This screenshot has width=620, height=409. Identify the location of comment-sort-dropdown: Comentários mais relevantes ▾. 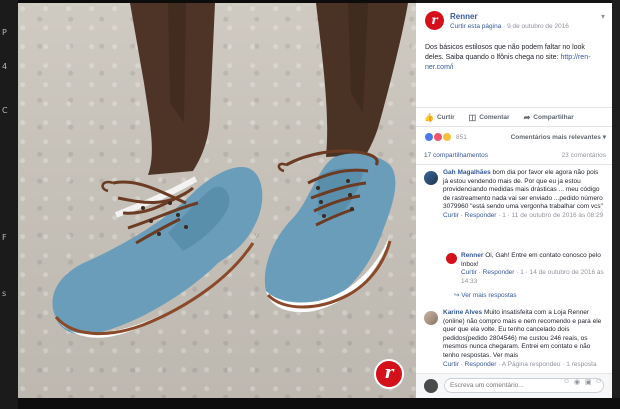
(558, 137).